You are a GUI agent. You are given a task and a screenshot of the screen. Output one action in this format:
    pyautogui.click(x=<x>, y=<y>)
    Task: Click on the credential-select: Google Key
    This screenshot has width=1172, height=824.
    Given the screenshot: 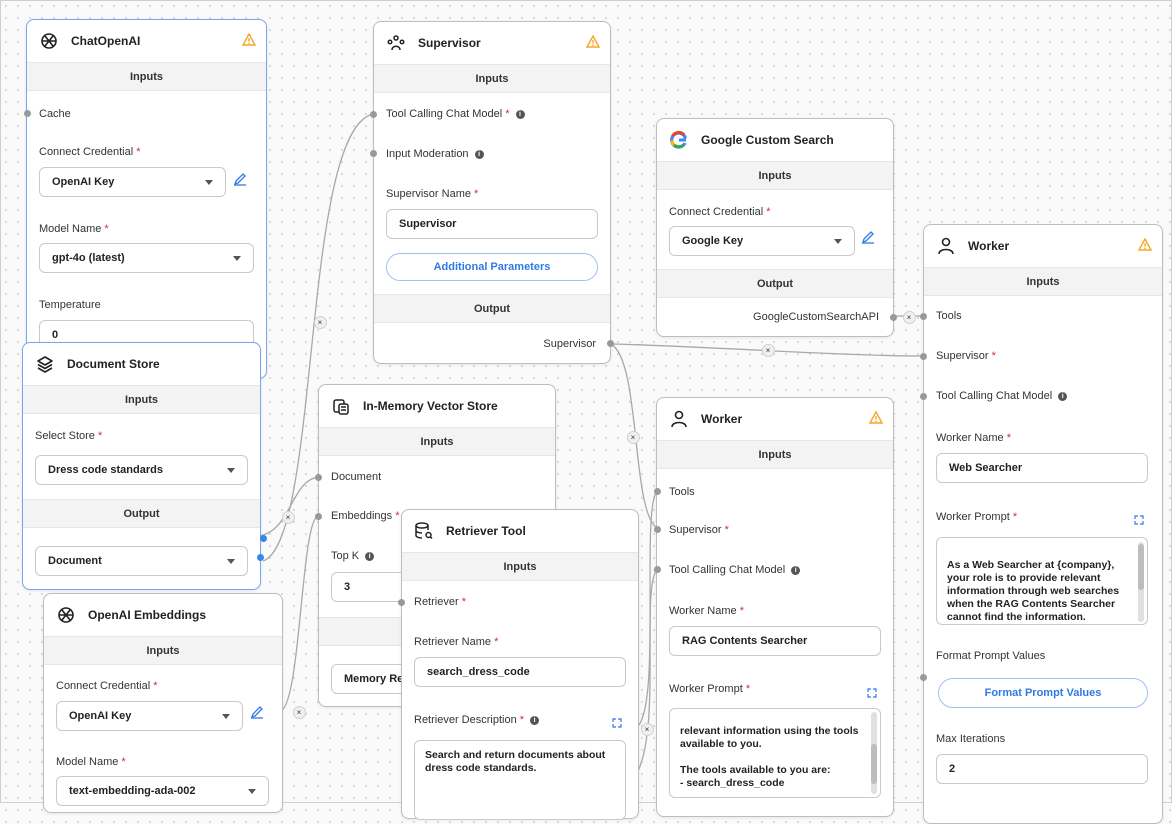 What is the action you would take?
    pyautogui.click(x=762, y=241)
    